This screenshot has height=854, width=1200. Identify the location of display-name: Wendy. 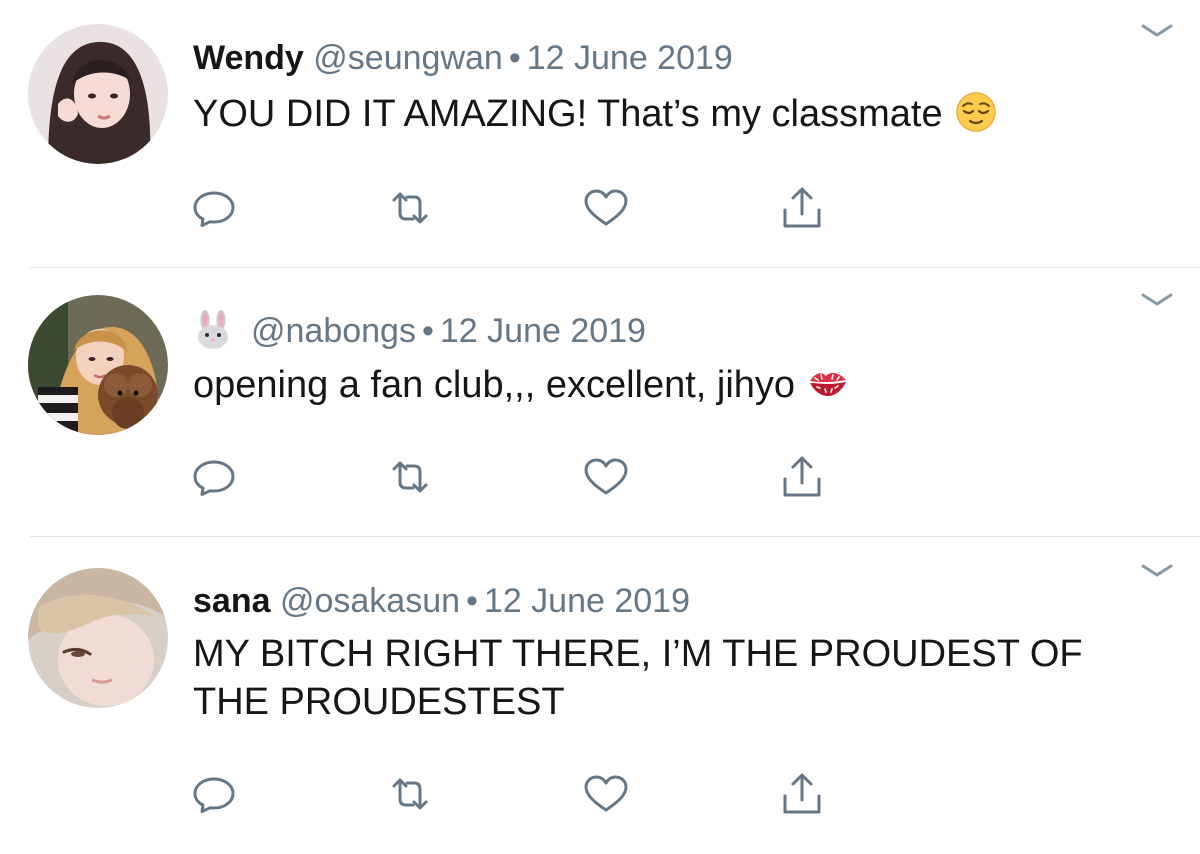
(248, 58).